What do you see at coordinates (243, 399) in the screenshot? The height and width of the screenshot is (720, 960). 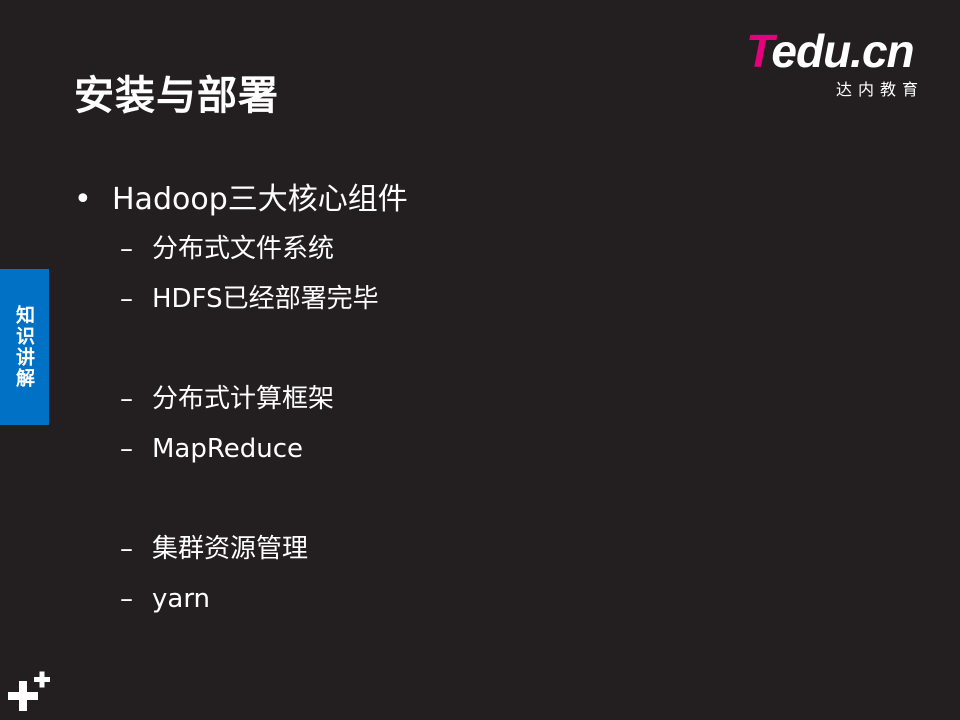 I see `sub-item-text: 分布式计算框架` at bounding box center [243, 399].